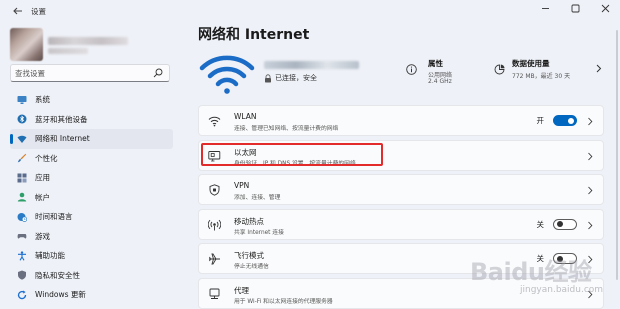 The image size is (620, 309). What do you see at coordinates (259, 232) in the screenshot?
I see `card-description: 共享 Internet 连接` at bounding box center [259, 232].